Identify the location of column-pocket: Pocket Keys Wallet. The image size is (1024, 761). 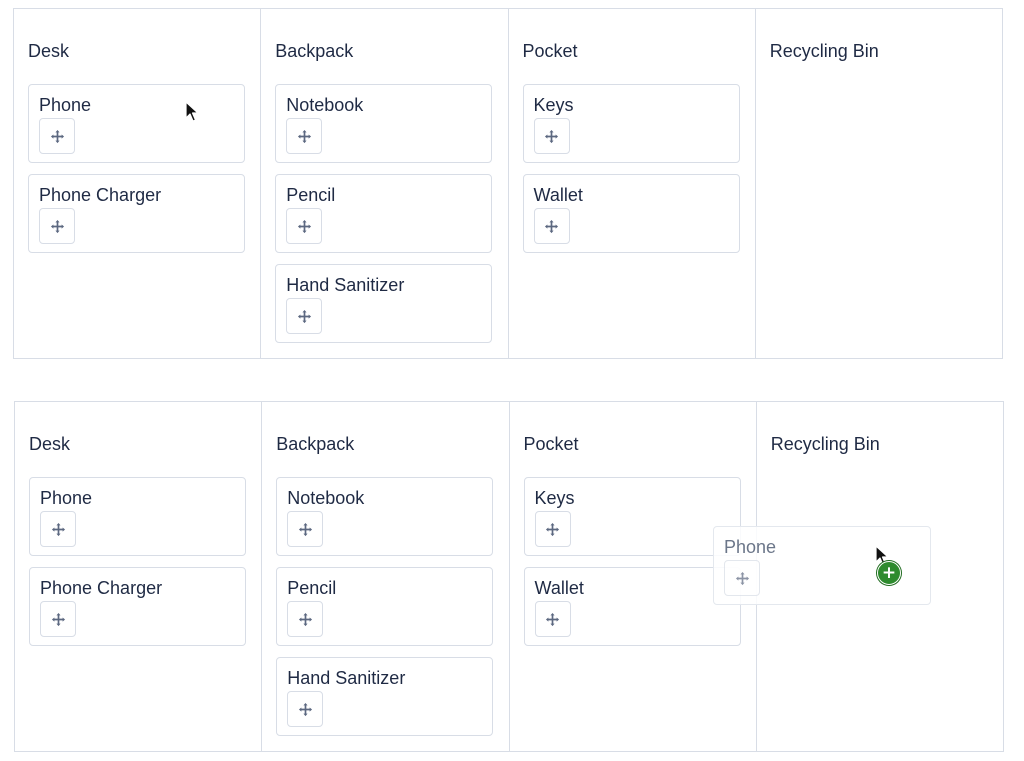
(632, 183).